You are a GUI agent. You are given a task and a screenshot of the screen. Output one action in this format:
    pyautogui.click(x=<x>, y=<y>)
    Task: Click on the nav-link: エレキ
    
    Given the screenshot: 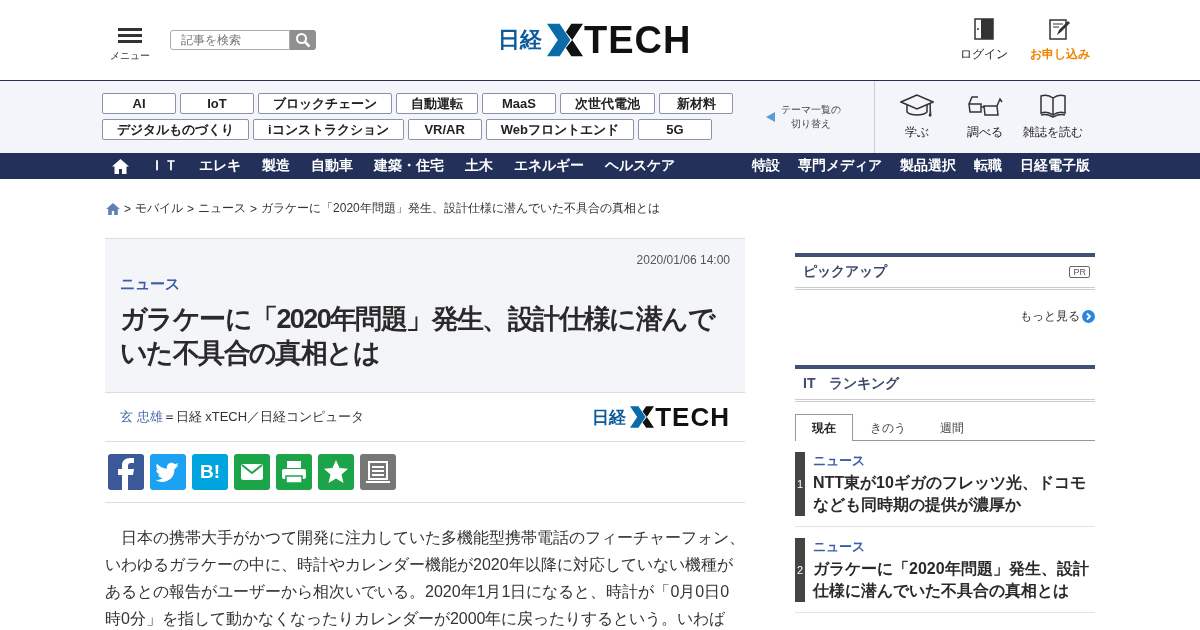 What is the action you would take?
    pyautogui.click(x=220, y=166)
    